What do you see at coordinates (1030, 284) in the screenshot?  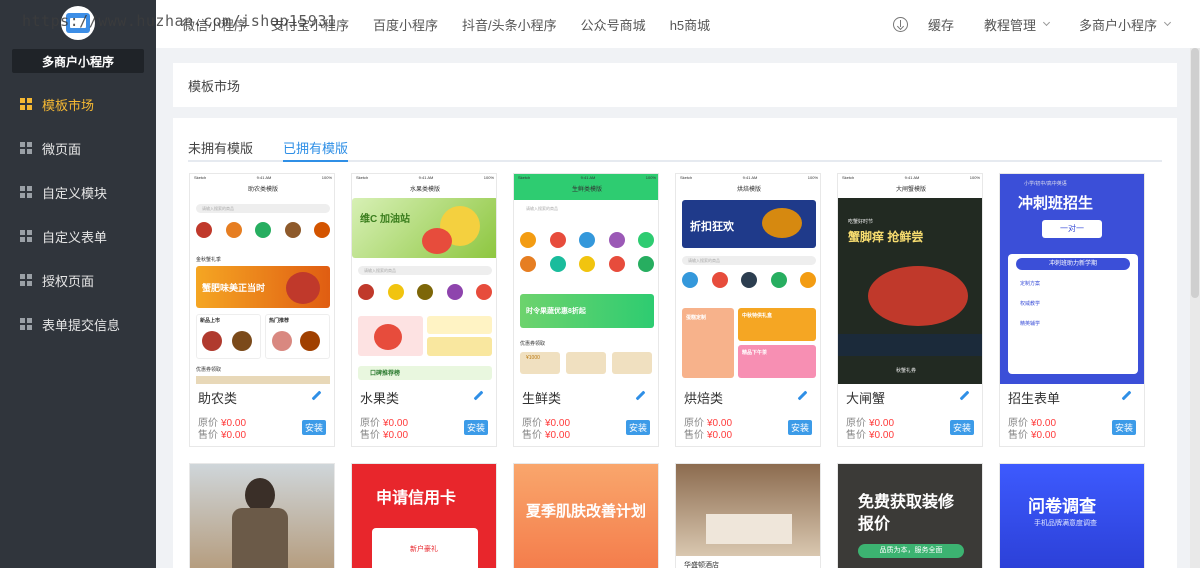 I see `preview-line-1: 定制方案` at bounding box center [1030, 284].